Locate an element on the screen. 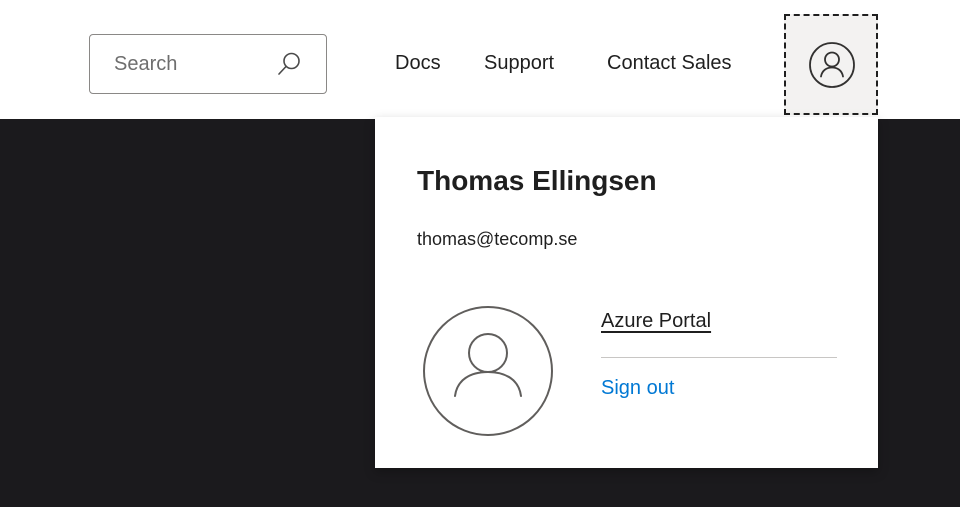  user-name: Thomas Ellingsen is located at coordinates (537, 180).